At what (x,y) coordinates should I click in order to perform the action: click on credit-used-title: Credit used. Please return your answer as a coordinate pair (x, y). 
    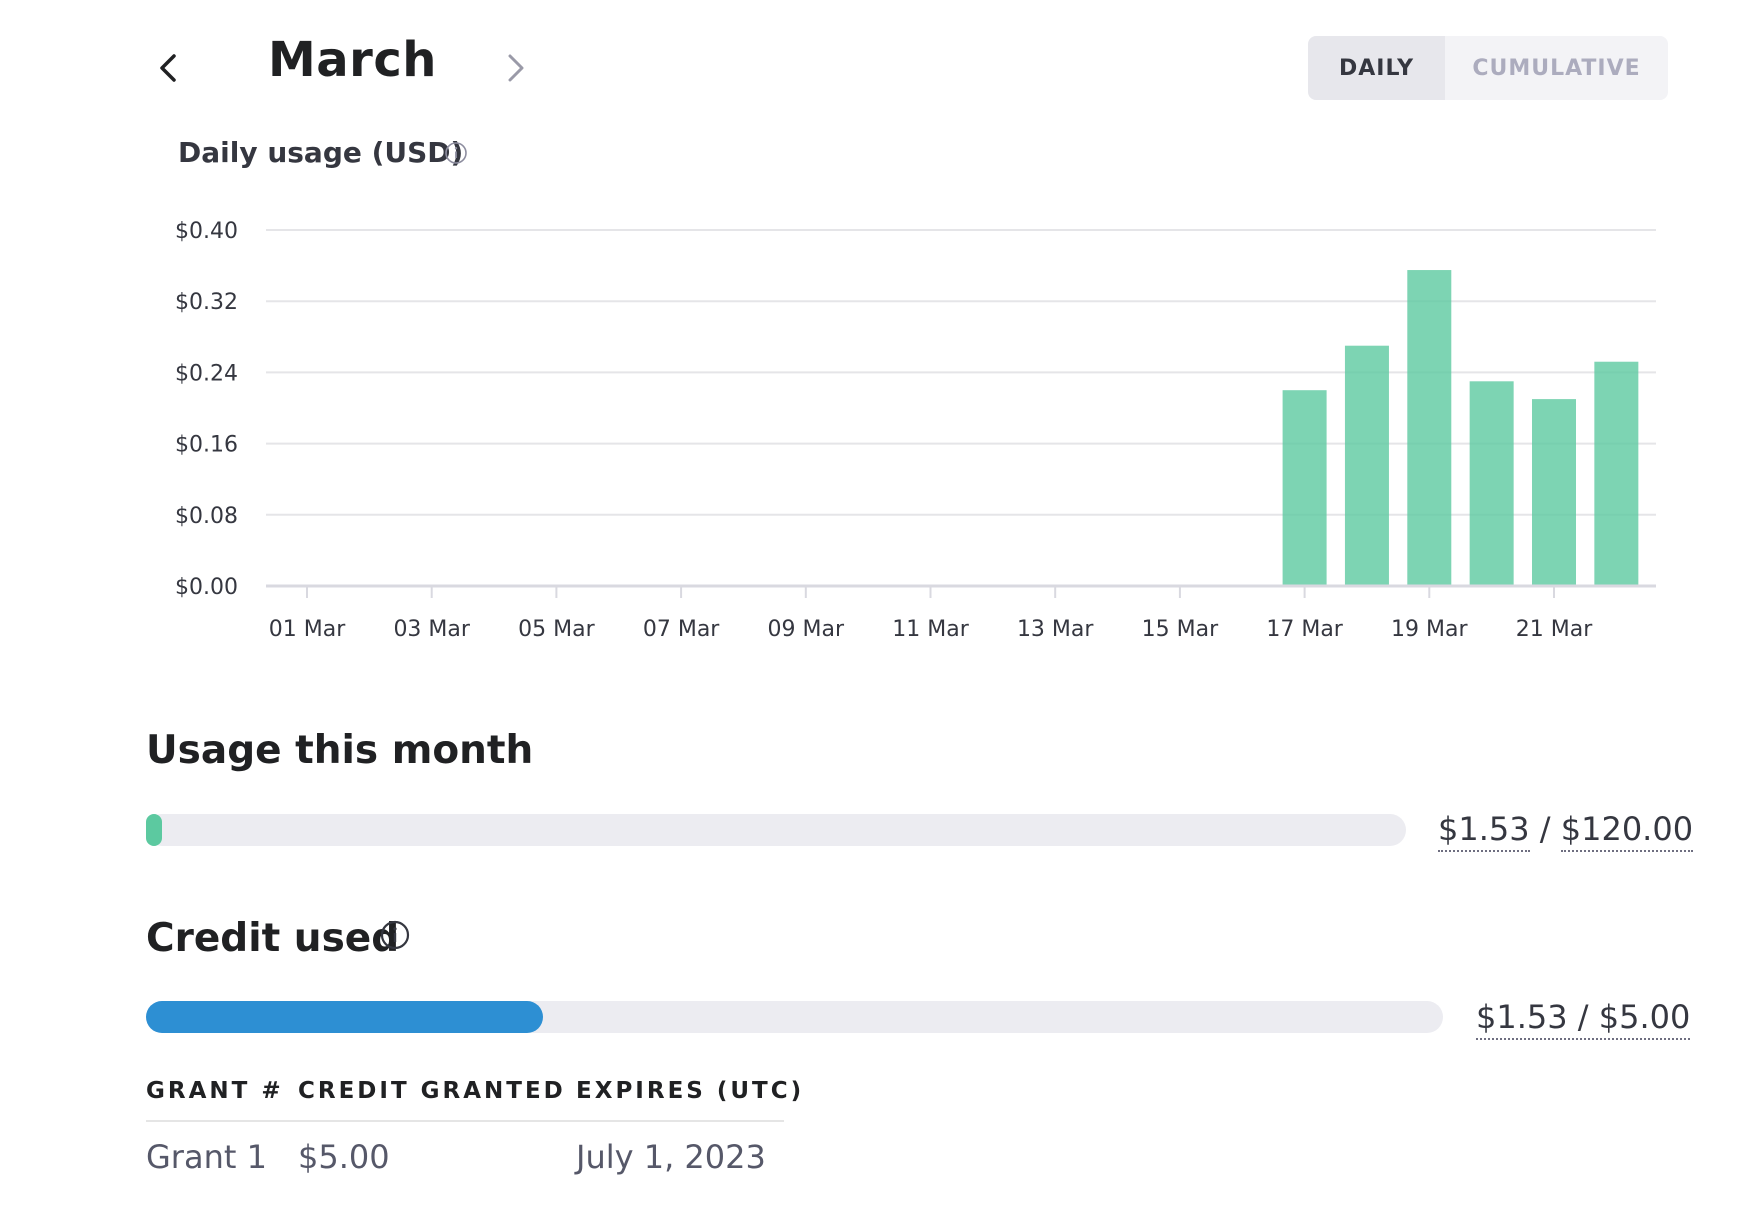
    Looking at the image, I should click on (273, 938).